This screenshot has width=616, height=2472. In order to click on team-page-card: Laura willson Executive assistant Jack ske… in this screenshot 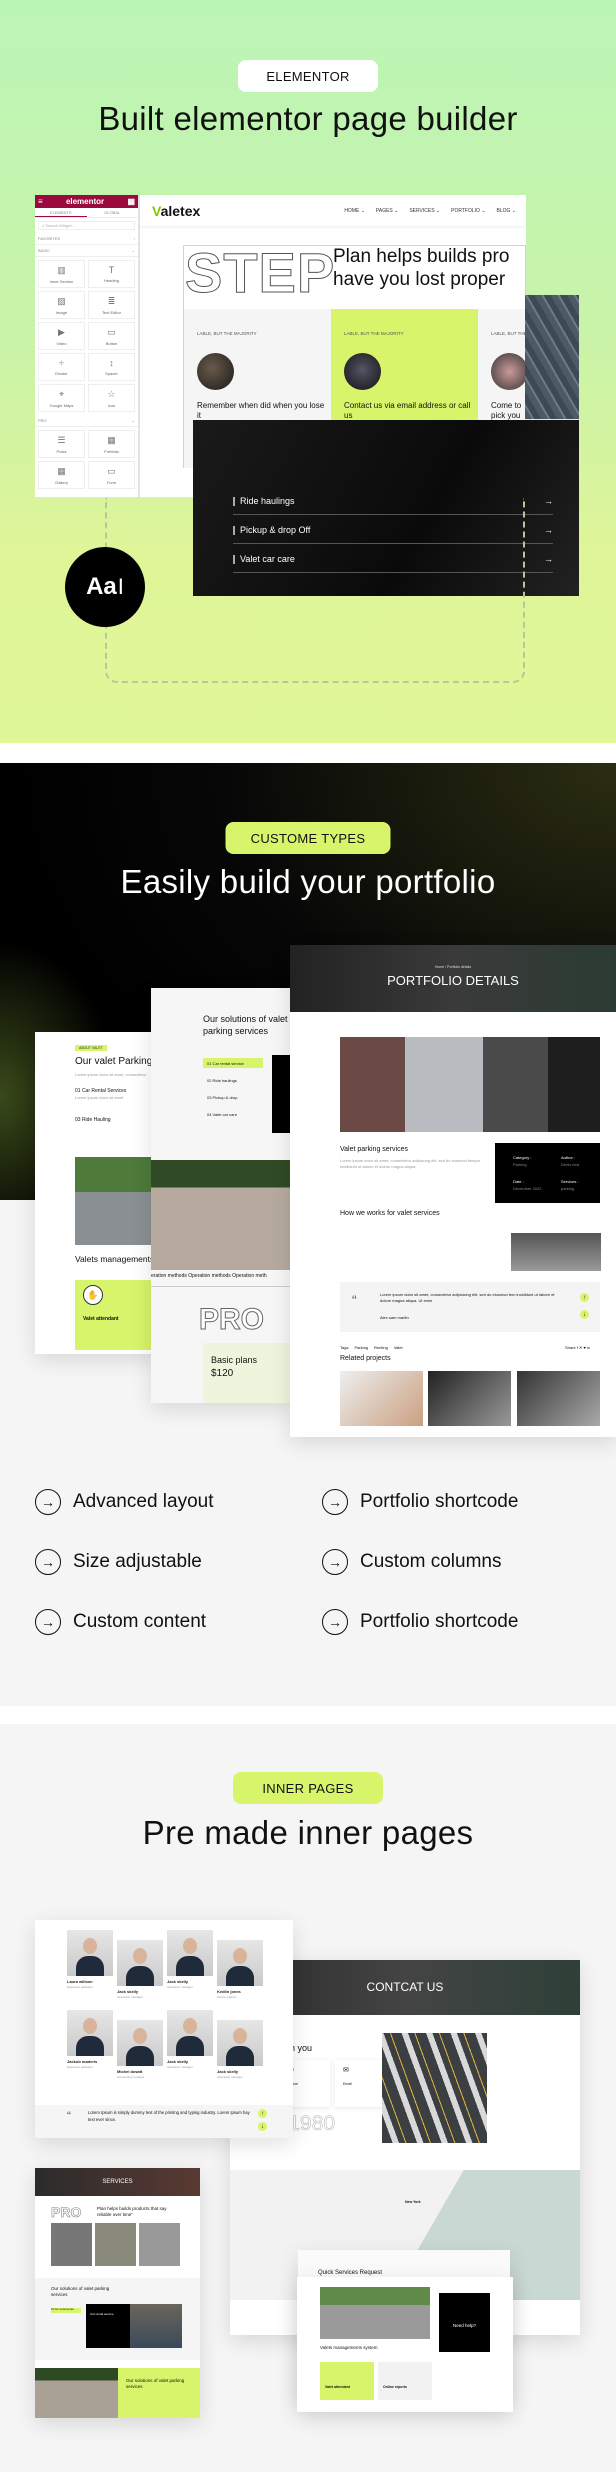, I will do `click(164, 2029)`.